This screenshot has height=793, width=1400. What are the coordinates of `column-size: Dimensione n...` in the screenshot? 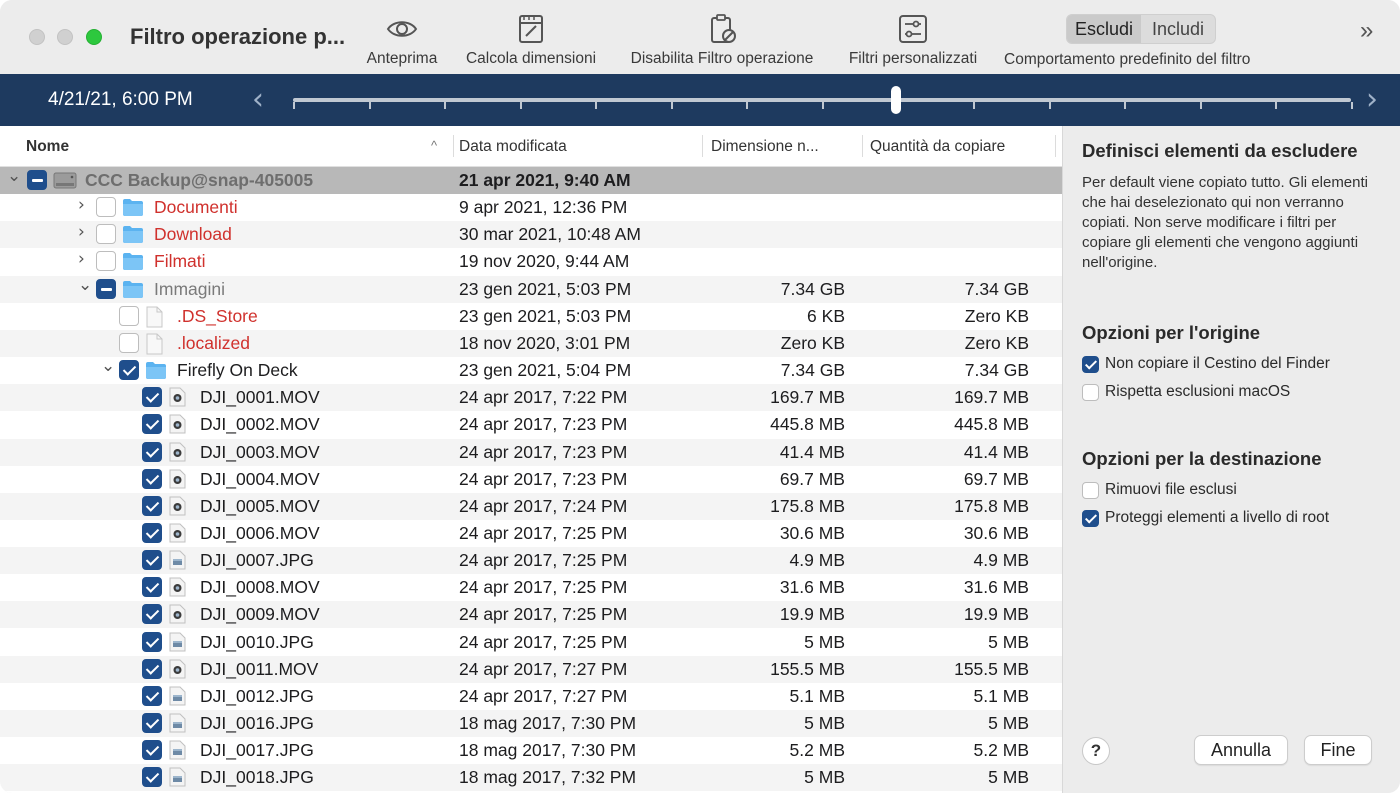 It's located at (765, 147).